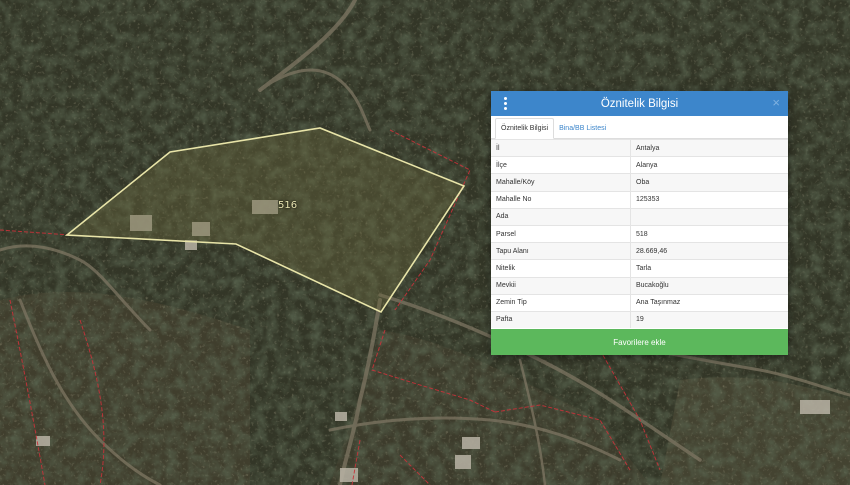 The height and width of the screenshot is (485, 850). Describe the element at coordinates (561, 268) in the screenshot. I see `attr-key: Nitelik` at that location.